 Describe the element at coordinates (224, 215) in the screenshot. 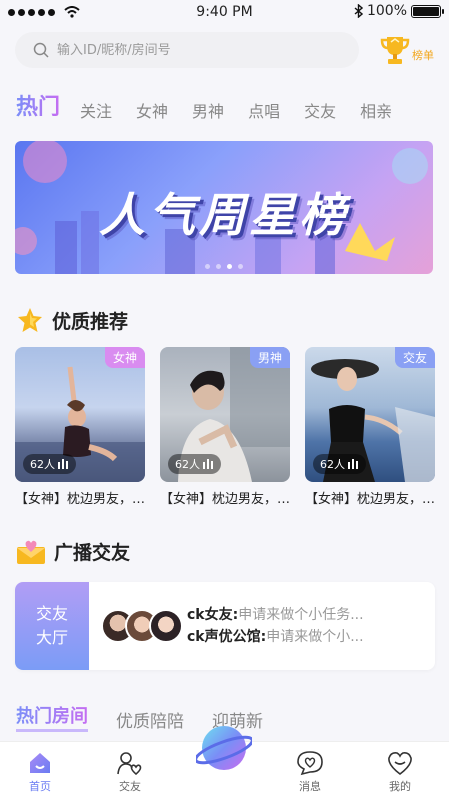

I see `banner-title: 人气周星榜` at that location.